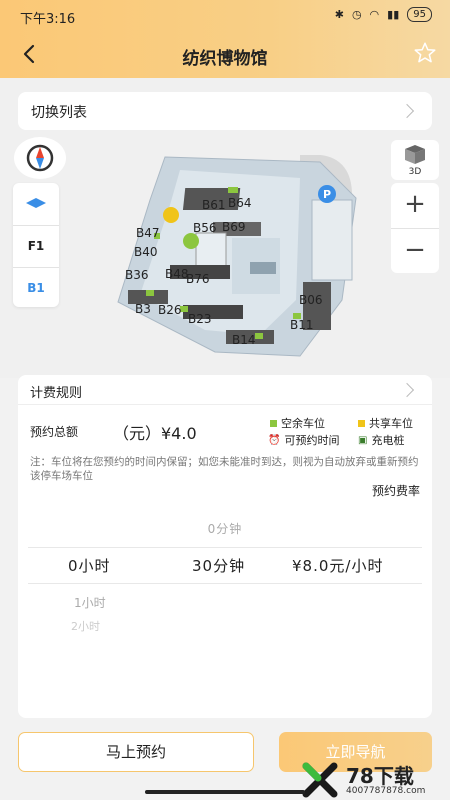 Image resolution: width=450 pixels, height=800 pixels. I want to click on spot-label: B3, so click(143, 309).